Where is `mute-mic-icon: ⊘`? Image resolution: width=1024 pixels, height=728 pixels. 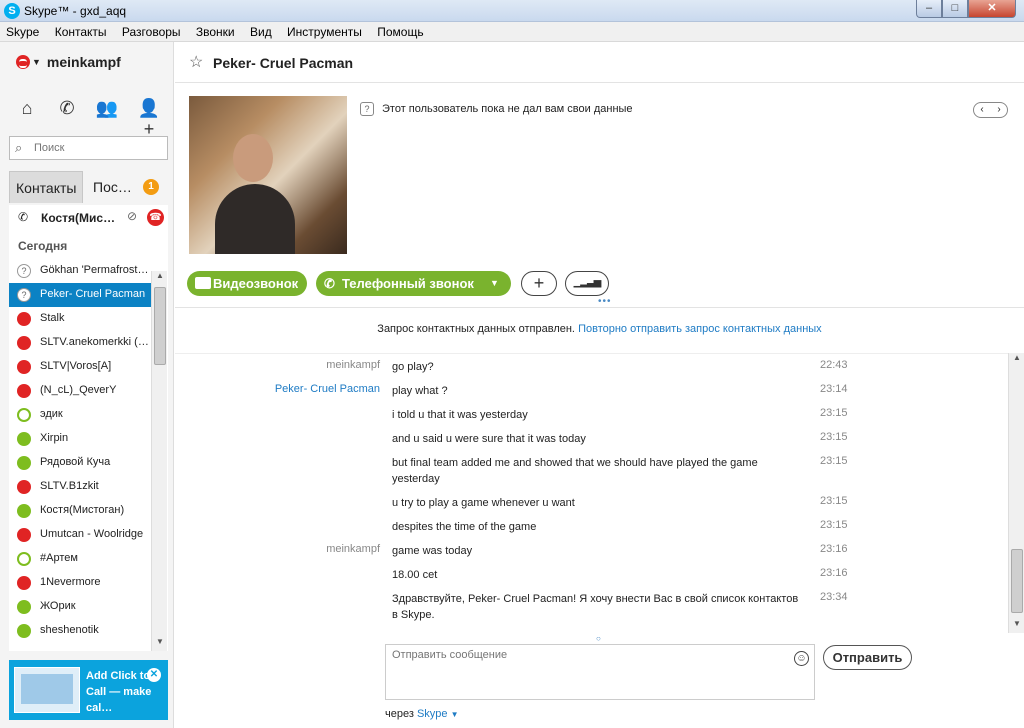
mute-mic-icon: ⊘ is located at coordinates (132, 216).